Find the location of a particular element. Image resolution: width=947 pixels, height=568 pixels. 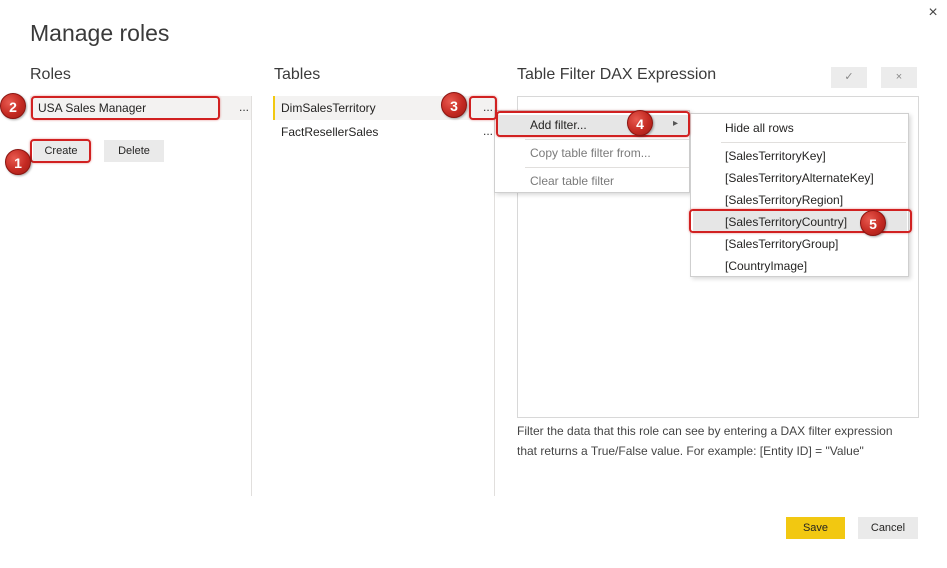

step-badge-2: 2 is located at coordinates (13, 106).